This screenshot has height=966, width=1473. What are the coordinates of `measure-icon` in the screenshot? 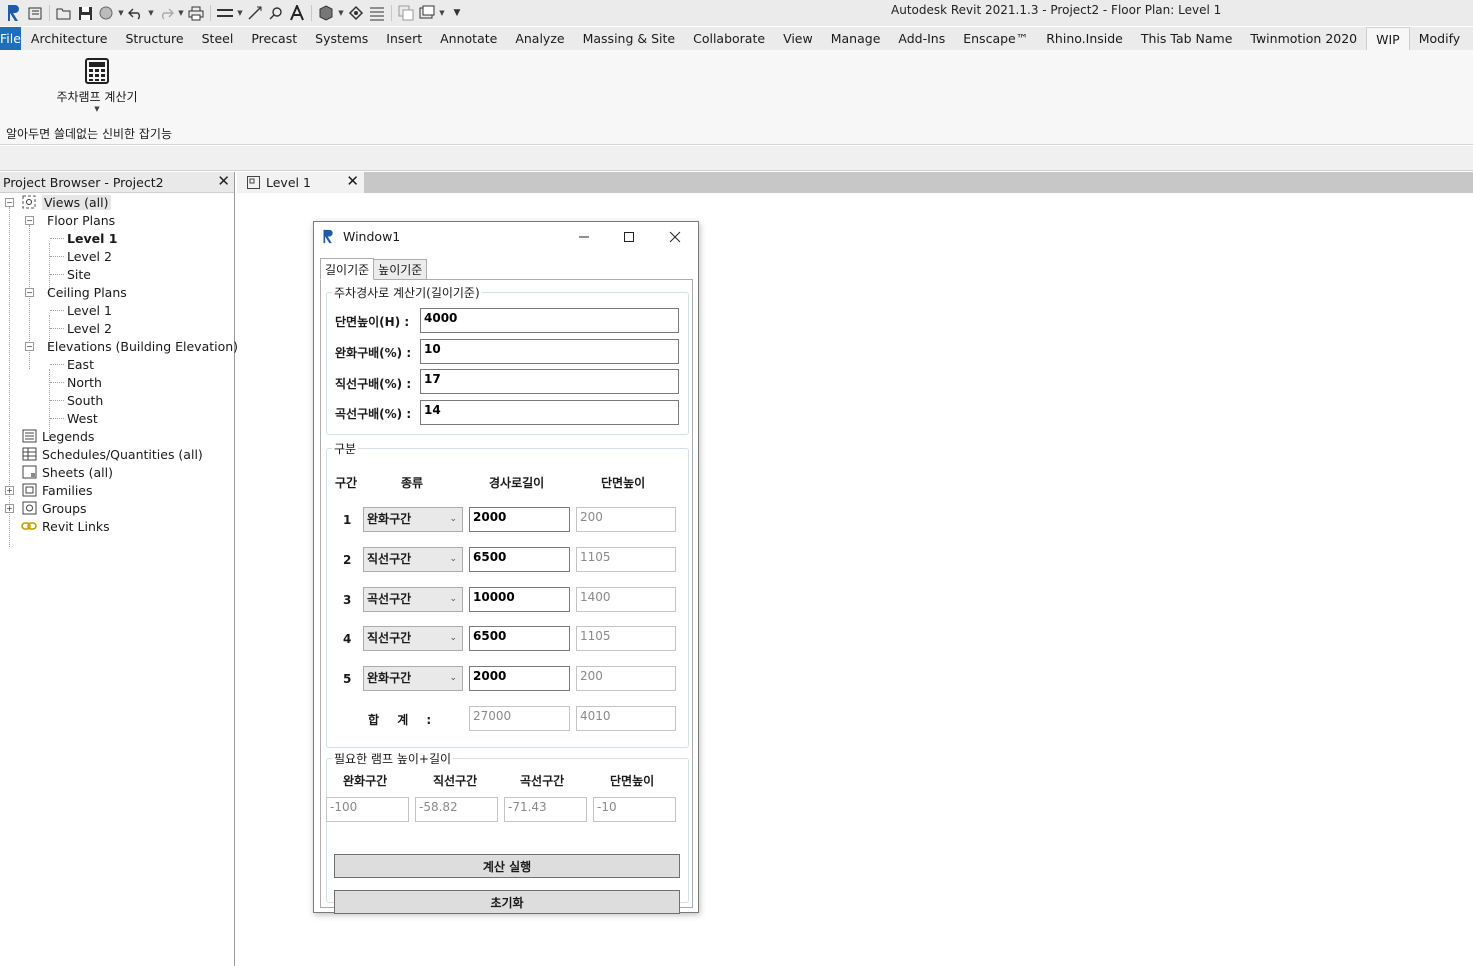 It's located at (225, 13).